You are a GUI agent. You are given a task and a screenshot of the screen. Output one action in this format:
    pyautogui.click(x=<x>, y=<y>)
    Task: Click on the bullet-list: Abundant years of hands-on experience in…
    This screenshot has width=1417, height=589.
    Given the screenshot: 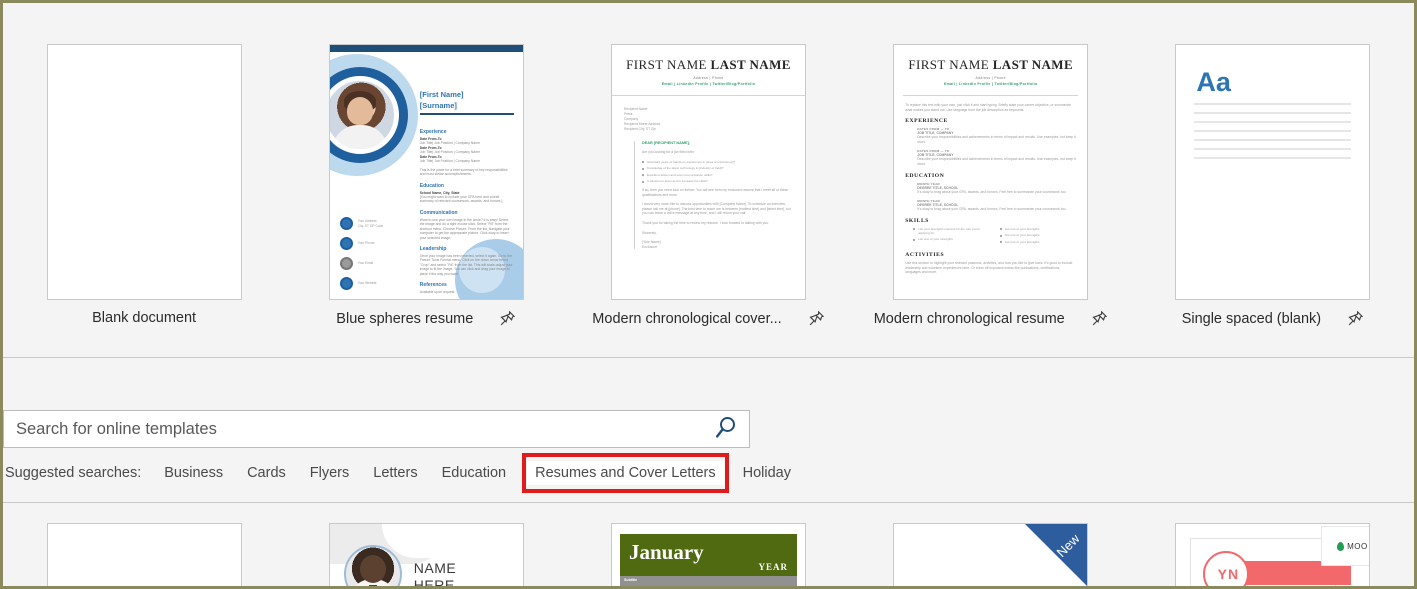 What is the action you would take?
    pyautogui.click(x=717, y=171)
    